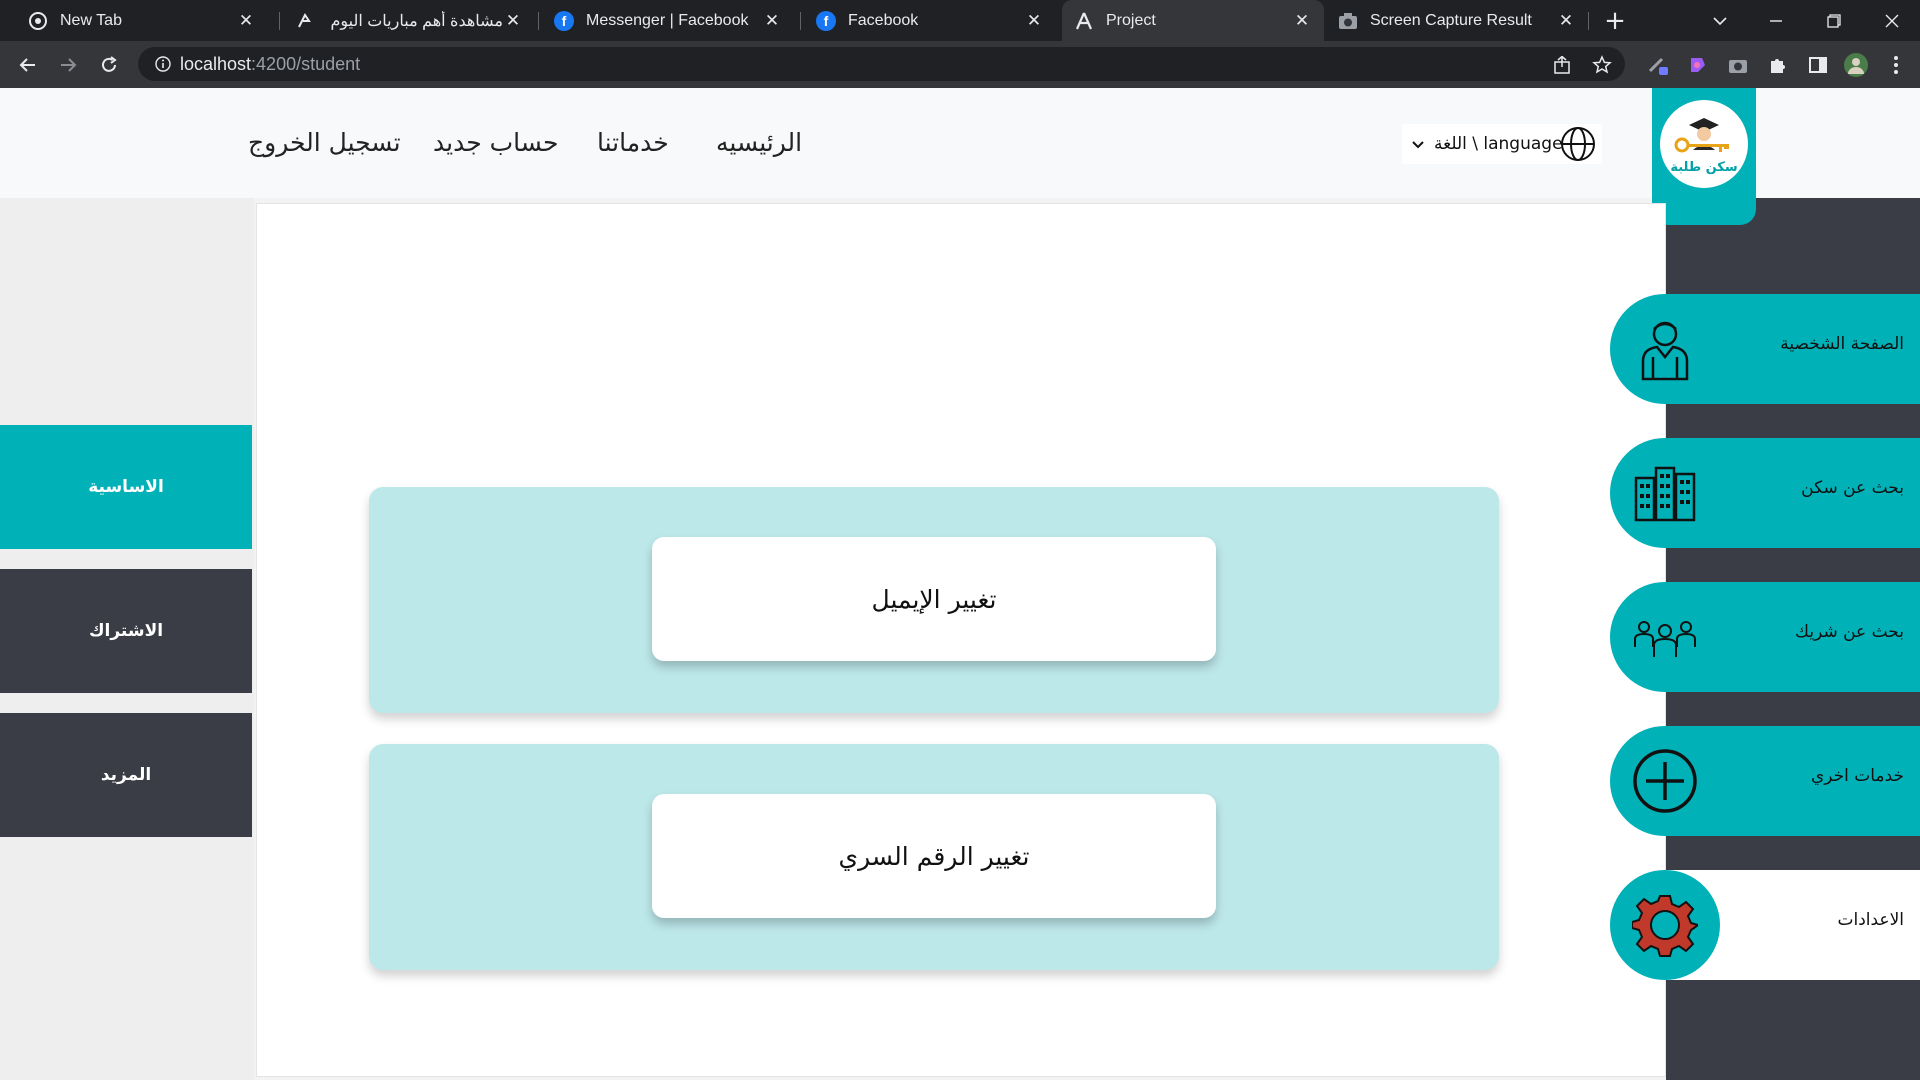  I want to click on language-select: اللغة \ language, so click(1502, 144).